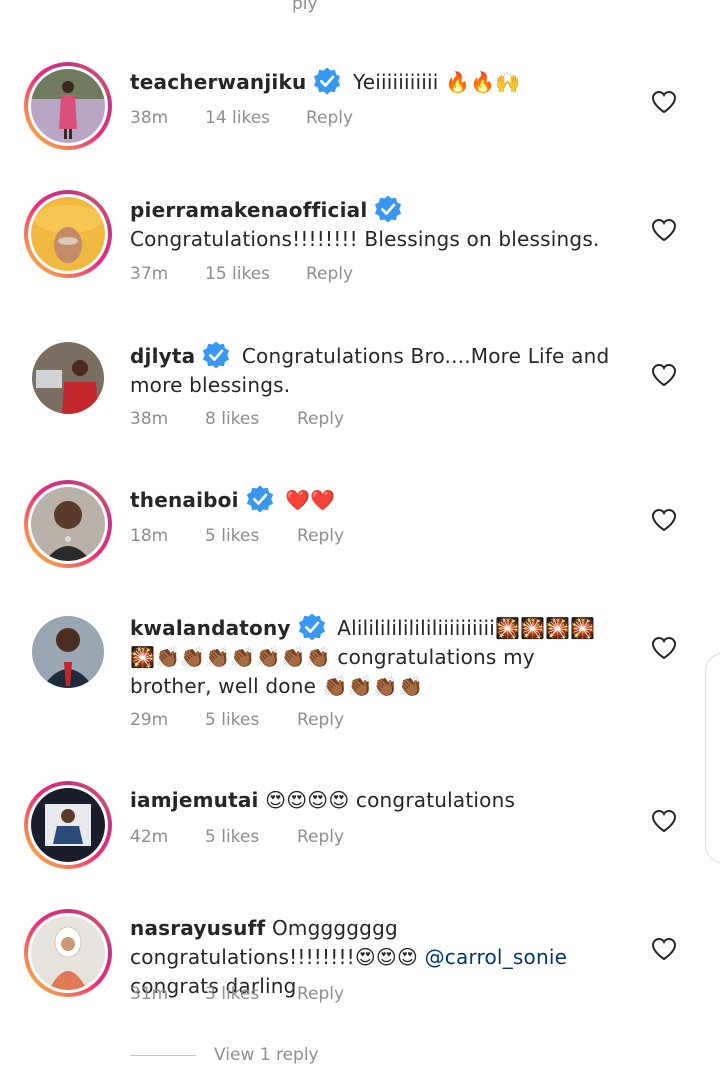 The height and width of the screenshot is (1065, 720). Describe the element at coordinates (251, 419) in the screenshot. I see `like-count: 8 likes` at that location.